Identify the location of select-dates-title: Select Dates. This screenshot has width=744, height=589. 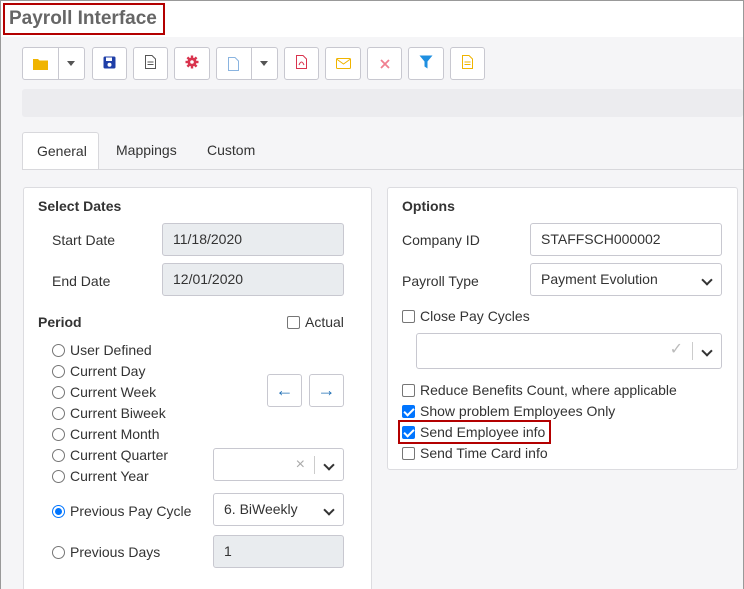
(80, 206).